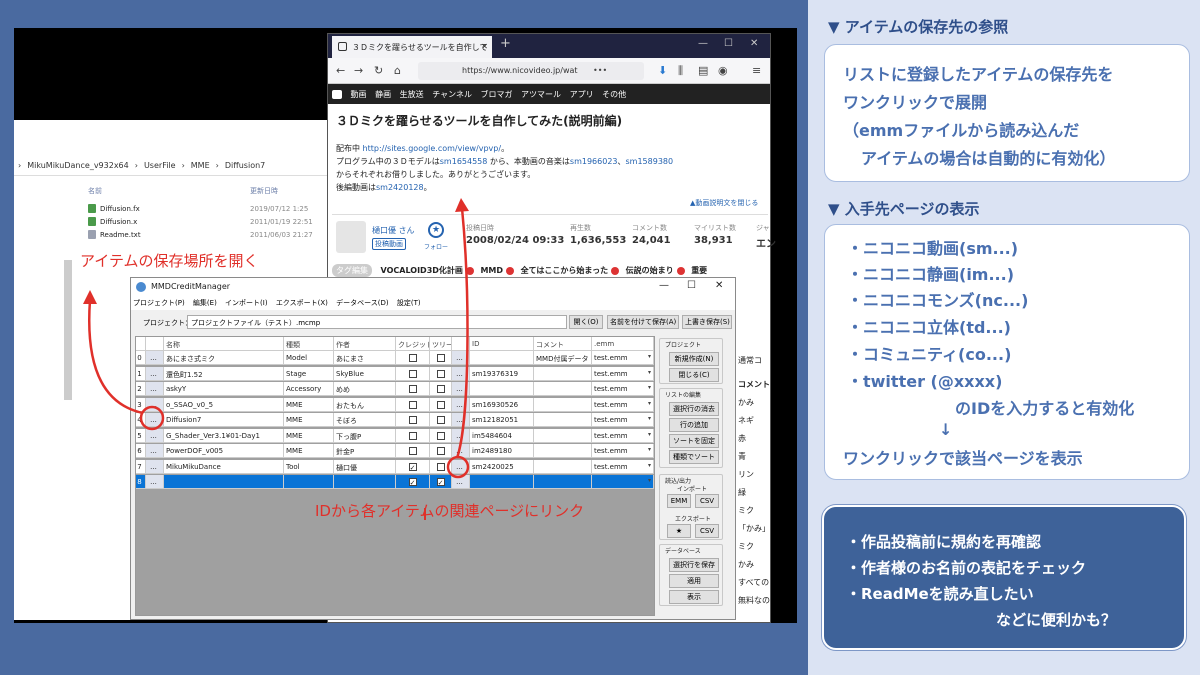  Describe the element at coordinates (116, 357) in the screenshot. I see `arrow-to-explorer` at that location.